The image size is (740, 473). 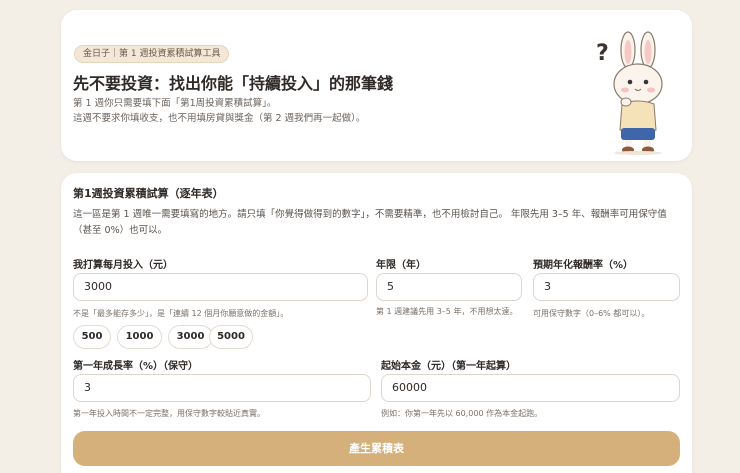 What do you see at coordinates (139, 337) in the screenshot?
I see `preset-chip-1000: 1000` at bounding box center [139, 337].